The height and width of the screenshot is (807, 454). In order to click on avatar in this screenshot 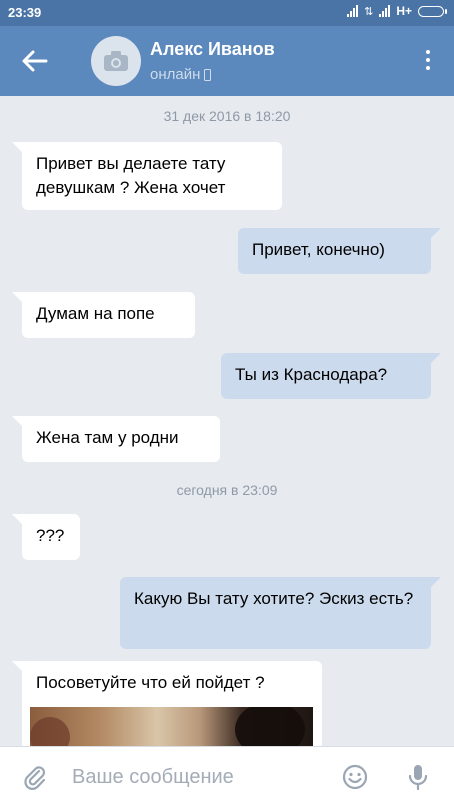, I will do `click(116, 61)`.